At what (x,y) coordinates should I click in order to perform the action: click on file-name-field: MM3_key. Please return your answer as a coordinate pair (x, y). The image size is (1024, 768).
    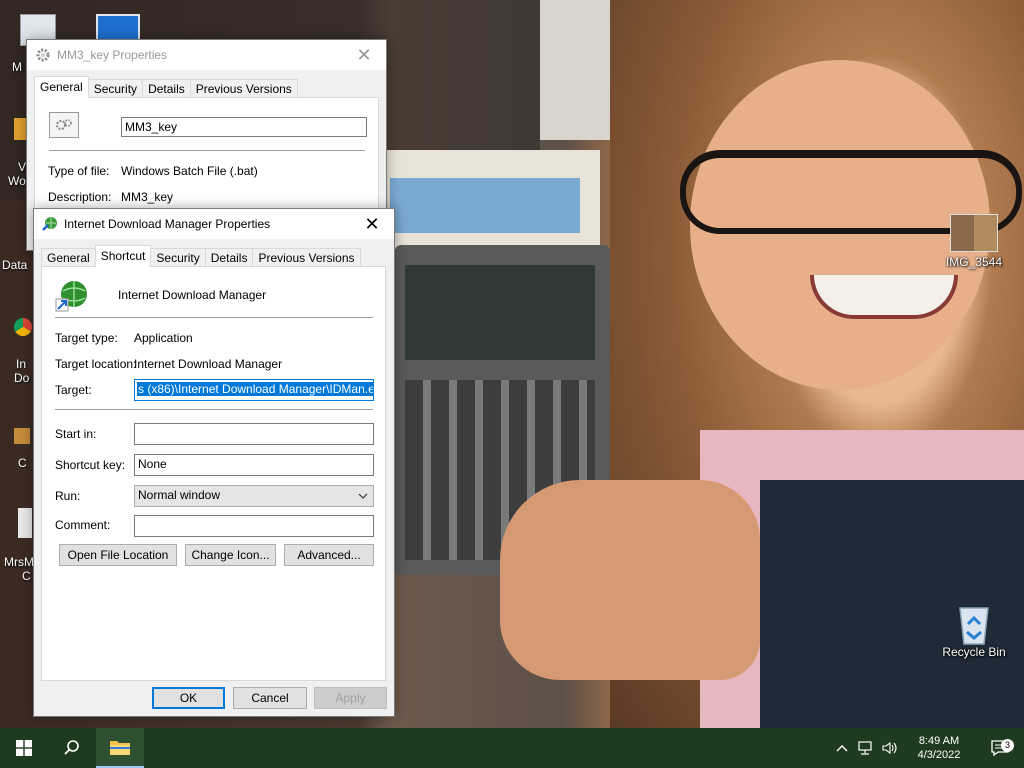
    Looking at the image, I should click on (244, 127).